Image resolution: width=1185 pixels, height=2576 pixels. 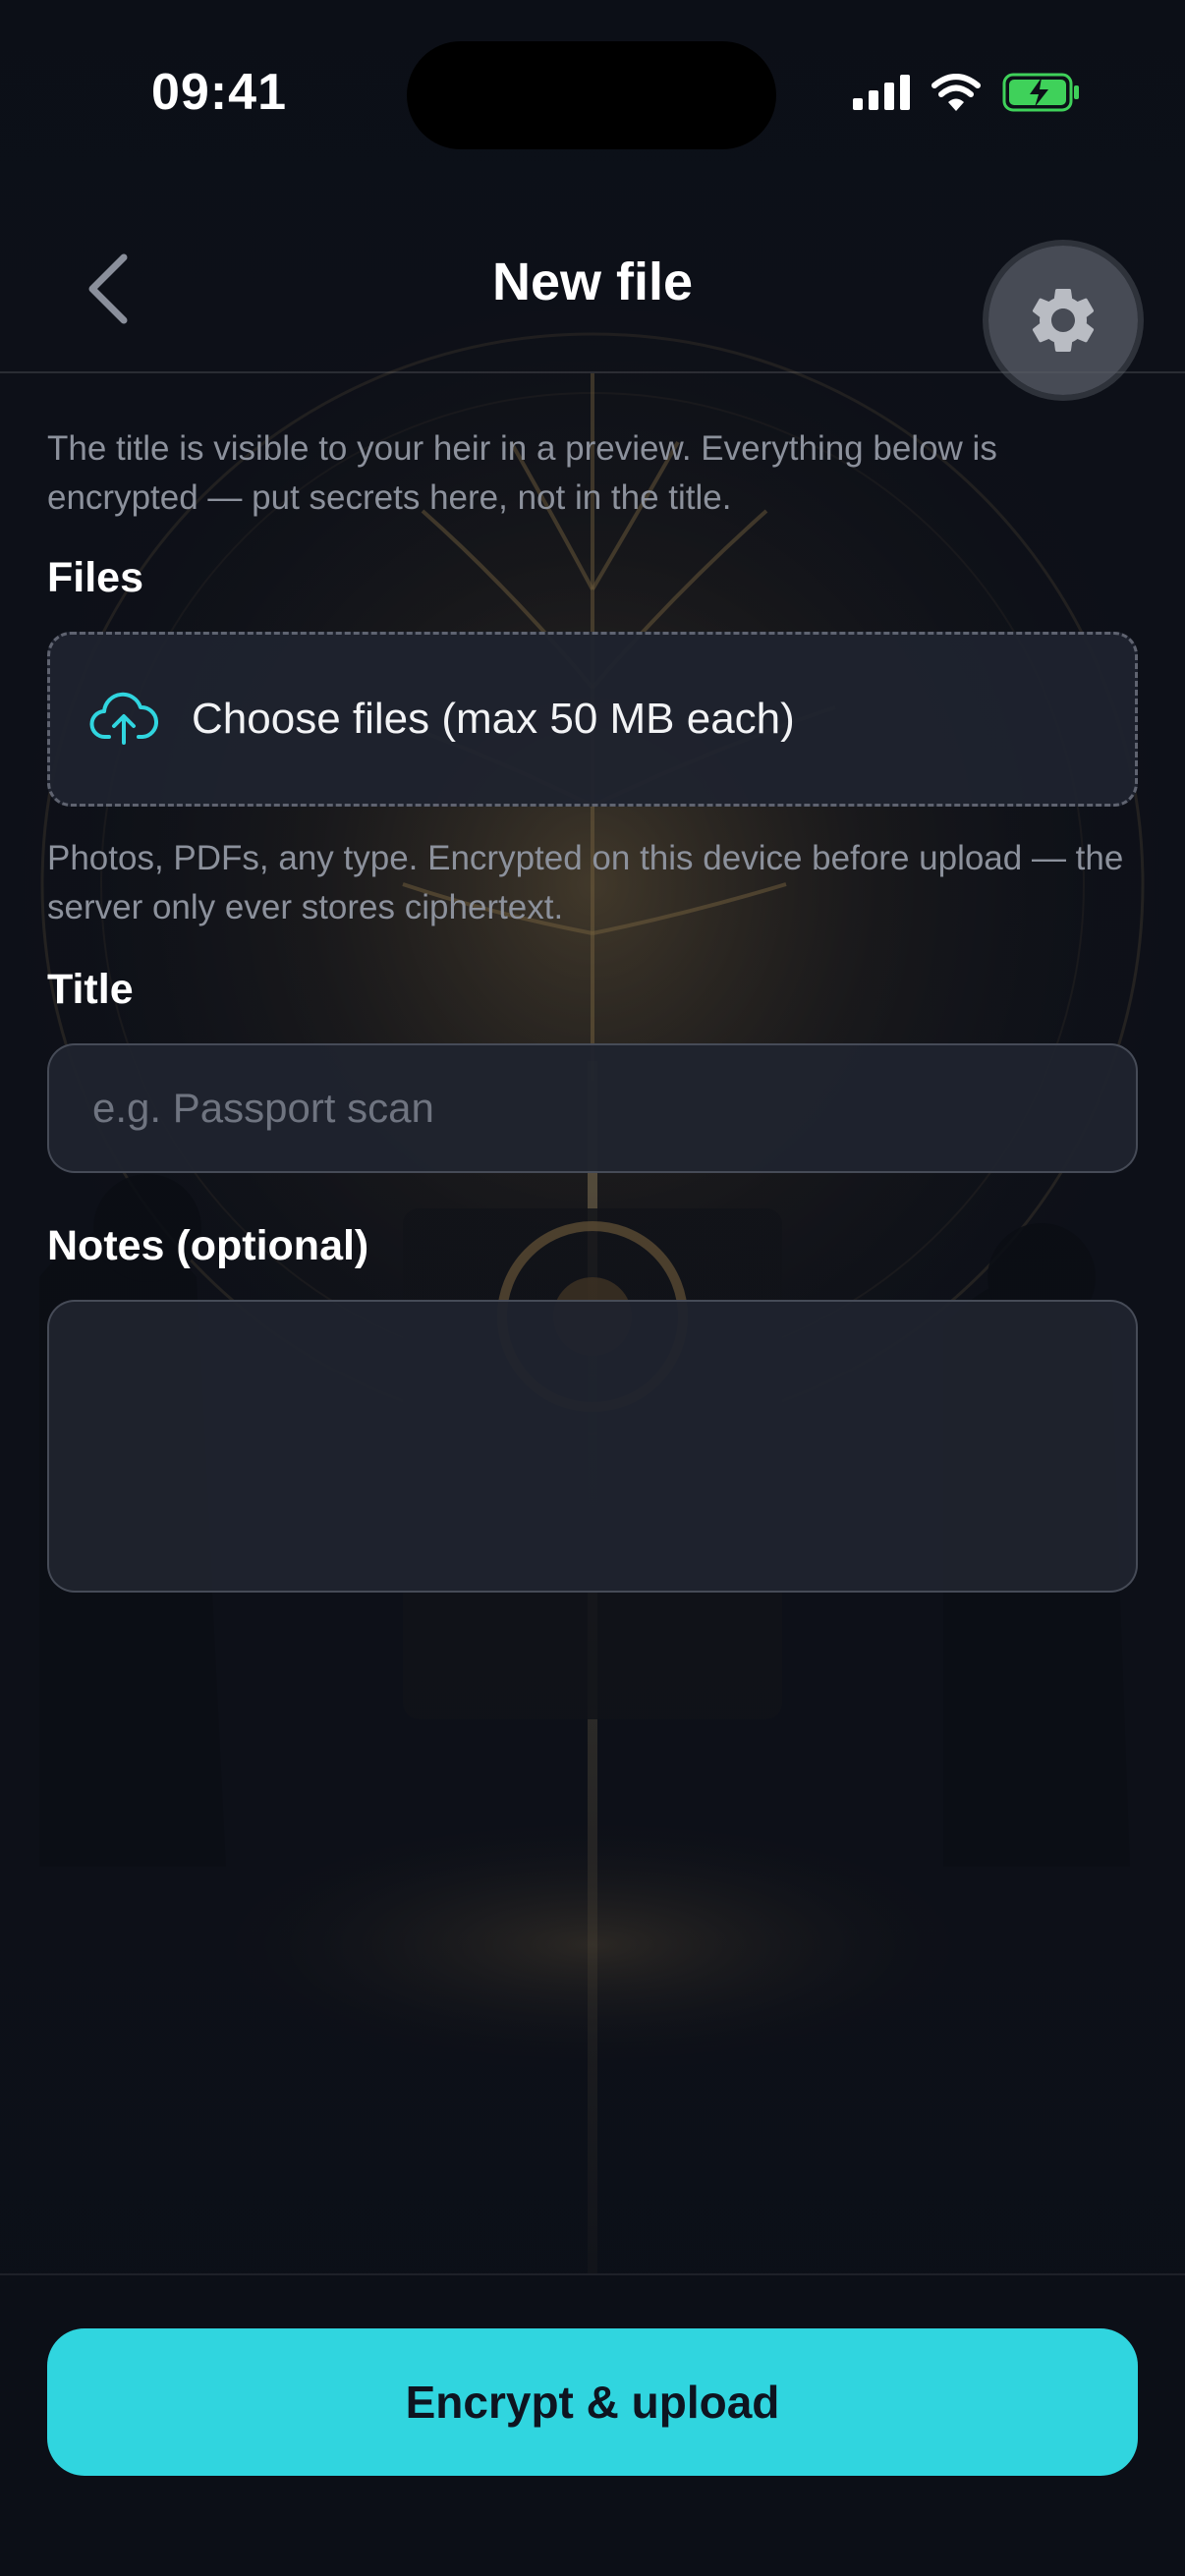 I want to click on notes-label: Notes (optional), so click(x=208, y=1245).